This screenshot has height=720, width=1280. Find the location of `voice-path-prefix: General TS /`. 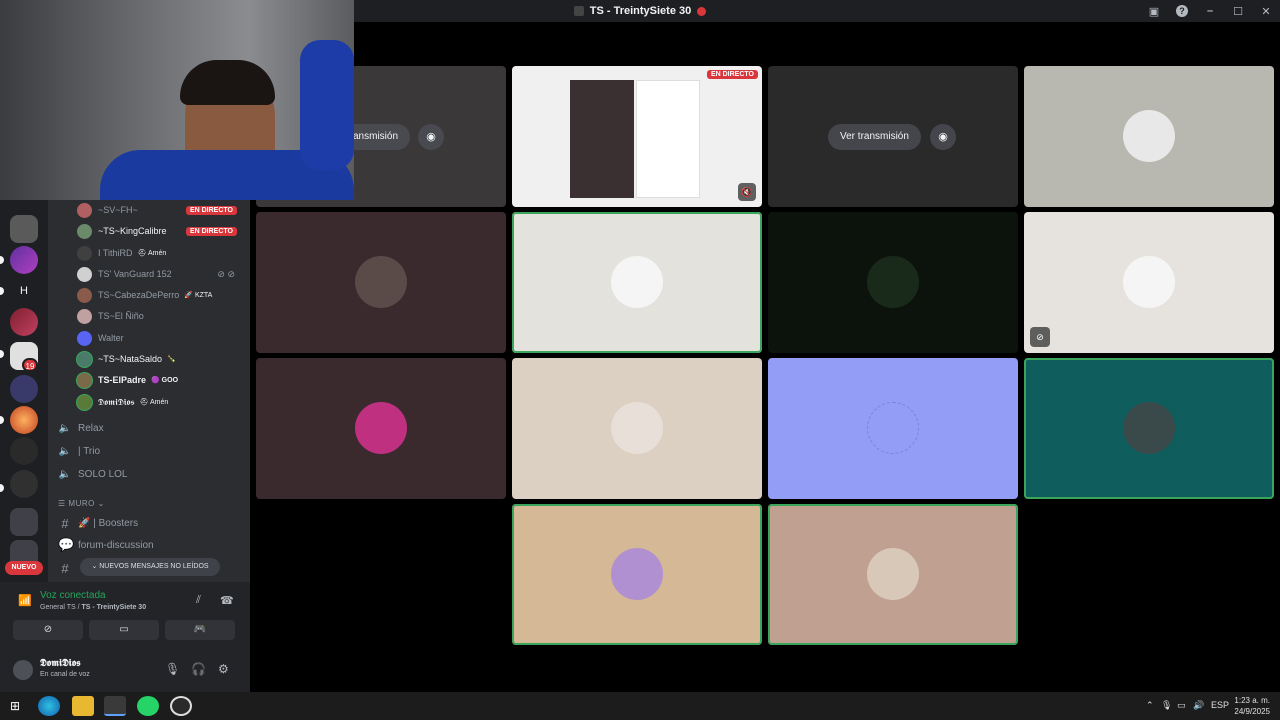

voice-path-prefix: General TS / is located at coordinates (61, 607).